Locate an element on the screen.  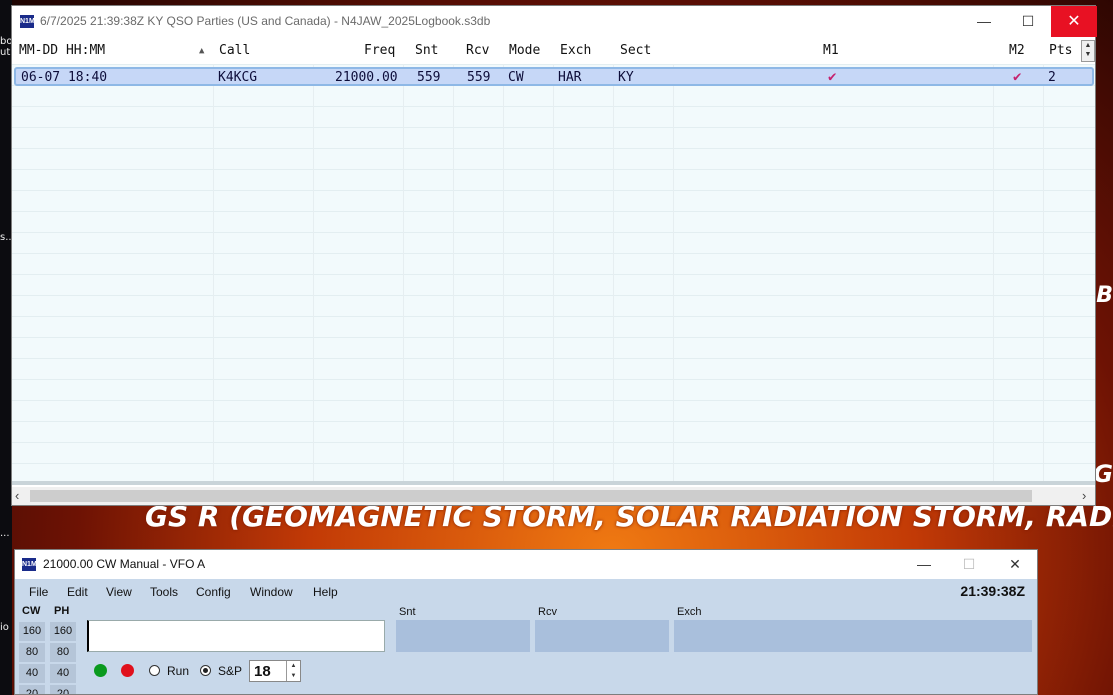
column-header-pts: Pts is located at coordinates (1060, 50).